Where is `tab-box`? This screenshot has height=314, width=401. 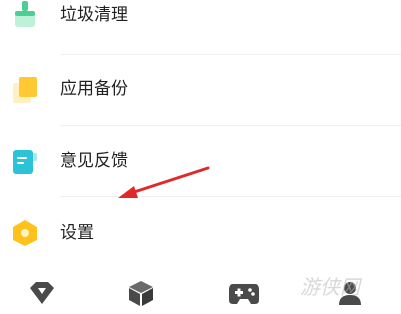 tab-box is located at coordinates (143, 293).